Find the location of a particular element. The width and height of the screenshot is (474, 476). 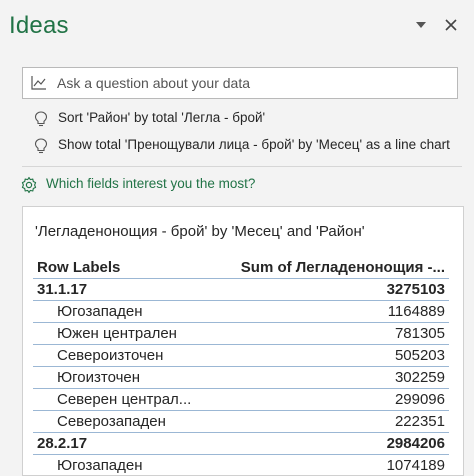

table-group-row: 31.1.173275103 is located at coordinates (241, 290).